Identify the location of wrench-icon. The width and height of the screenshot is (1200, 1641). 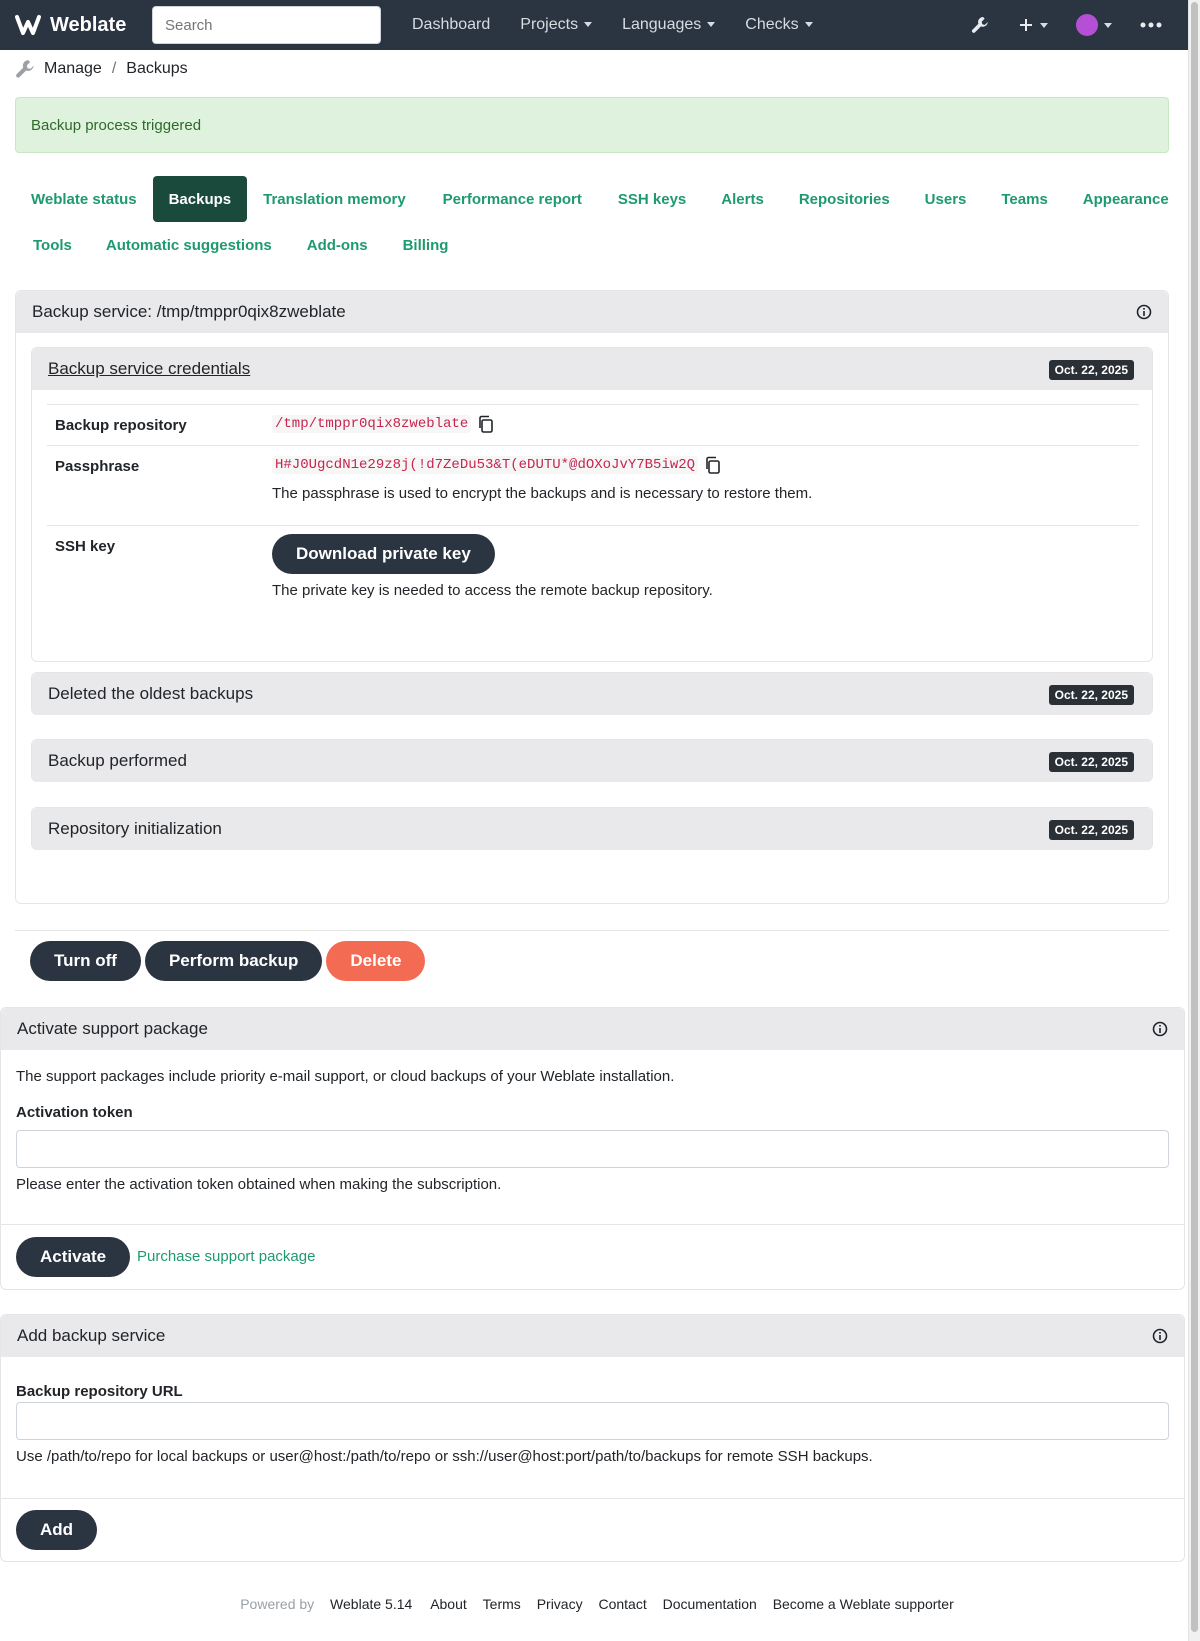
(980, 25).